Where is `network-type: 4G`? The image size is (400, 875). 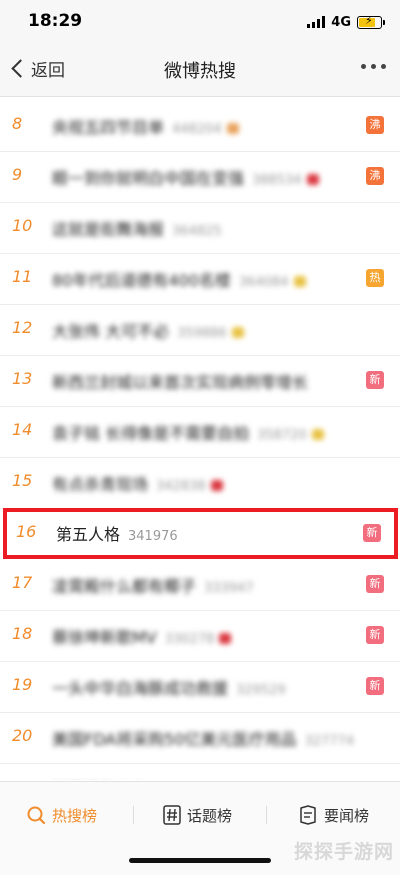
network-type: 4G is located at coordinates (341, 22).